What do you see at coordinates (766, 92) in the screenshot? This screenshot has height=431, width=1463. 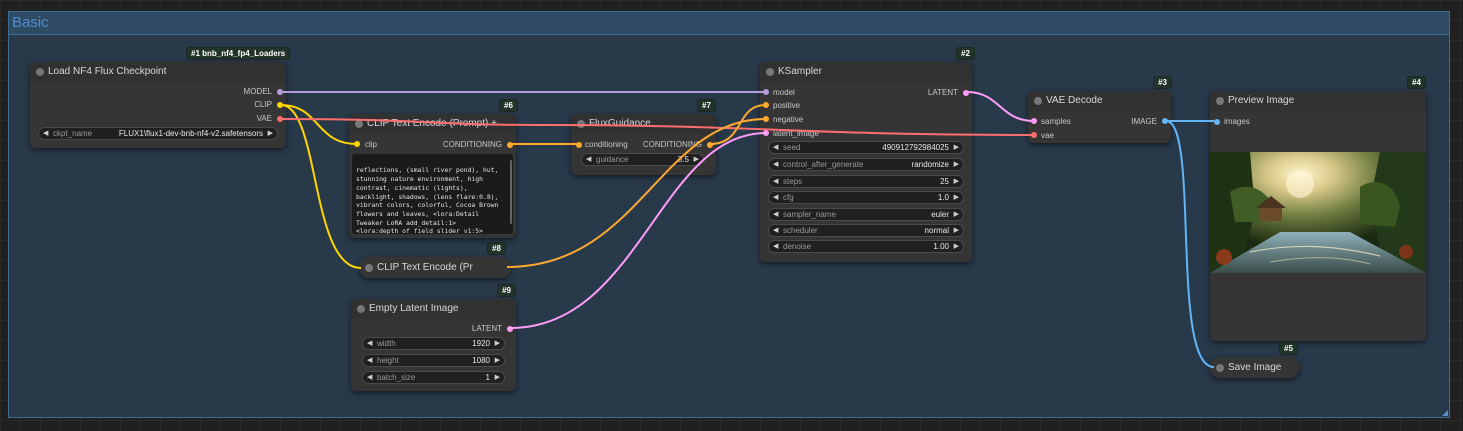 I see `input-model-pin` at bounding box center [766, 92].